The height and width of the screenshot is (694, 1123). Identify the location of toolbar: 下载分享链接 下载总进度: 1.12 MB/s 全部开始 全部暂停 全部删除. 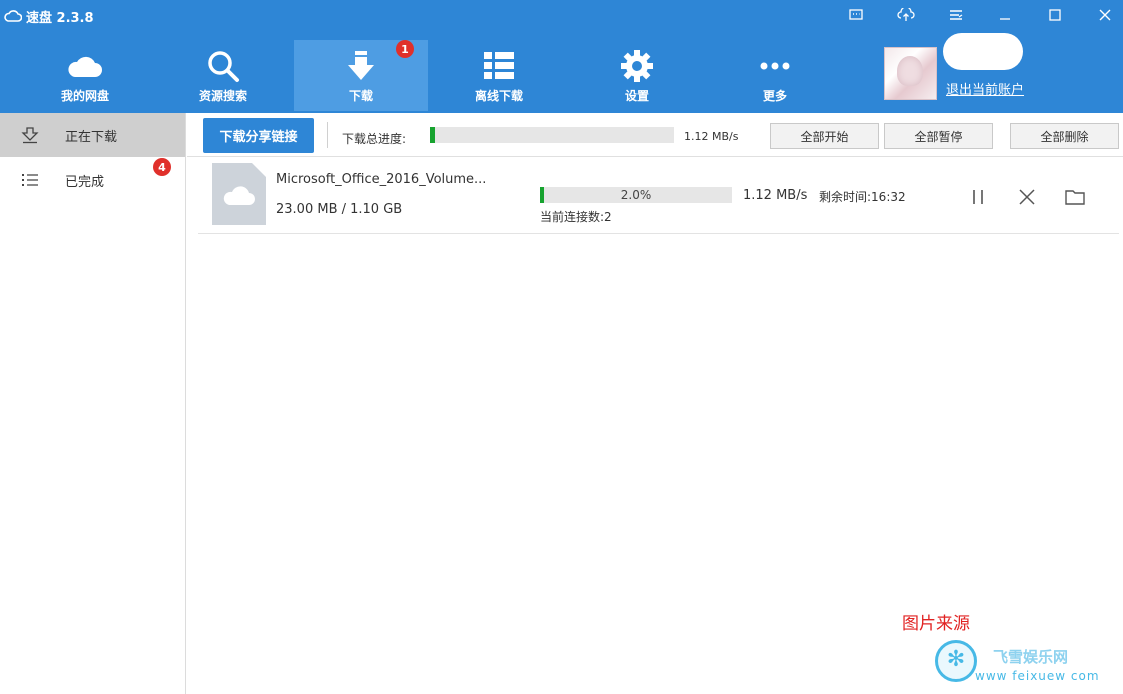
(655, 135).